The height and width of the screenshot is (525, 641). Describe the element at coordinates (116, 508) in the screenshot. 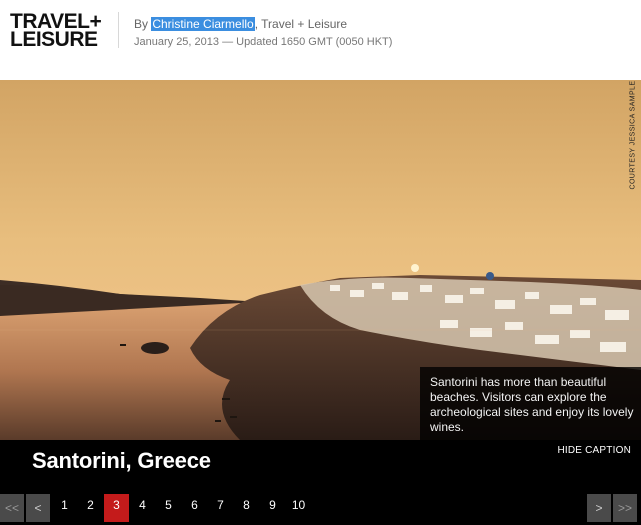

I see `page-link-3: 3` at that location.